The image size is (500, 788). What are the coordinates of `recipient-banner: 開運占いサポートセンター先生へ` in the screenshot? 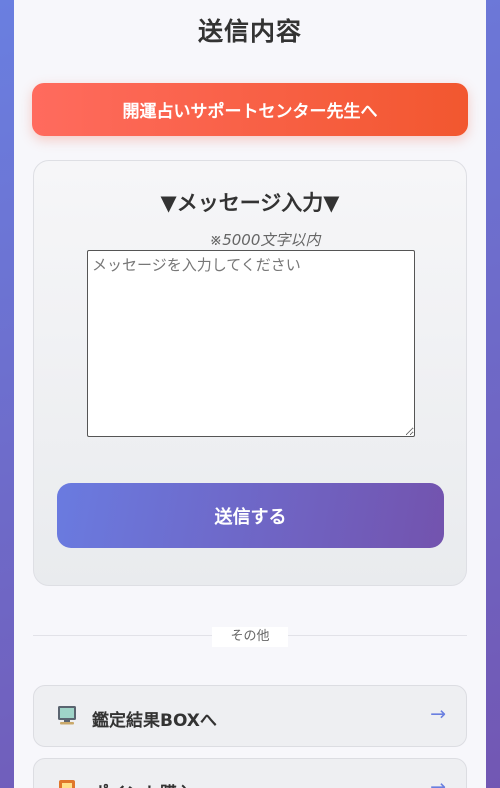 It's located at (250, 109).